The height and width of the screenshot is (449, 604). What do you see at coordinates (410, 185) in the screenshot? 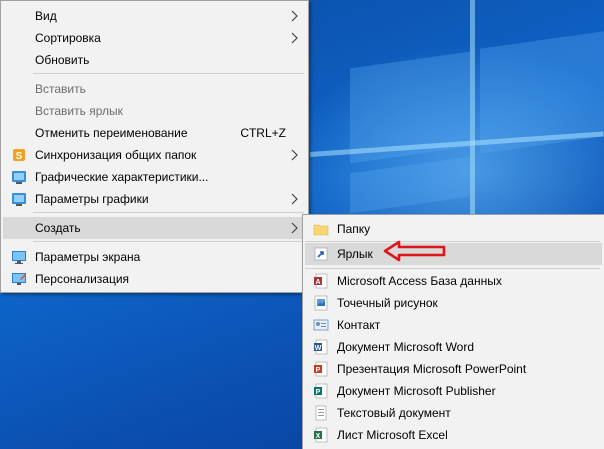
I see `window-light-pane` at bounding box center [410, 185].